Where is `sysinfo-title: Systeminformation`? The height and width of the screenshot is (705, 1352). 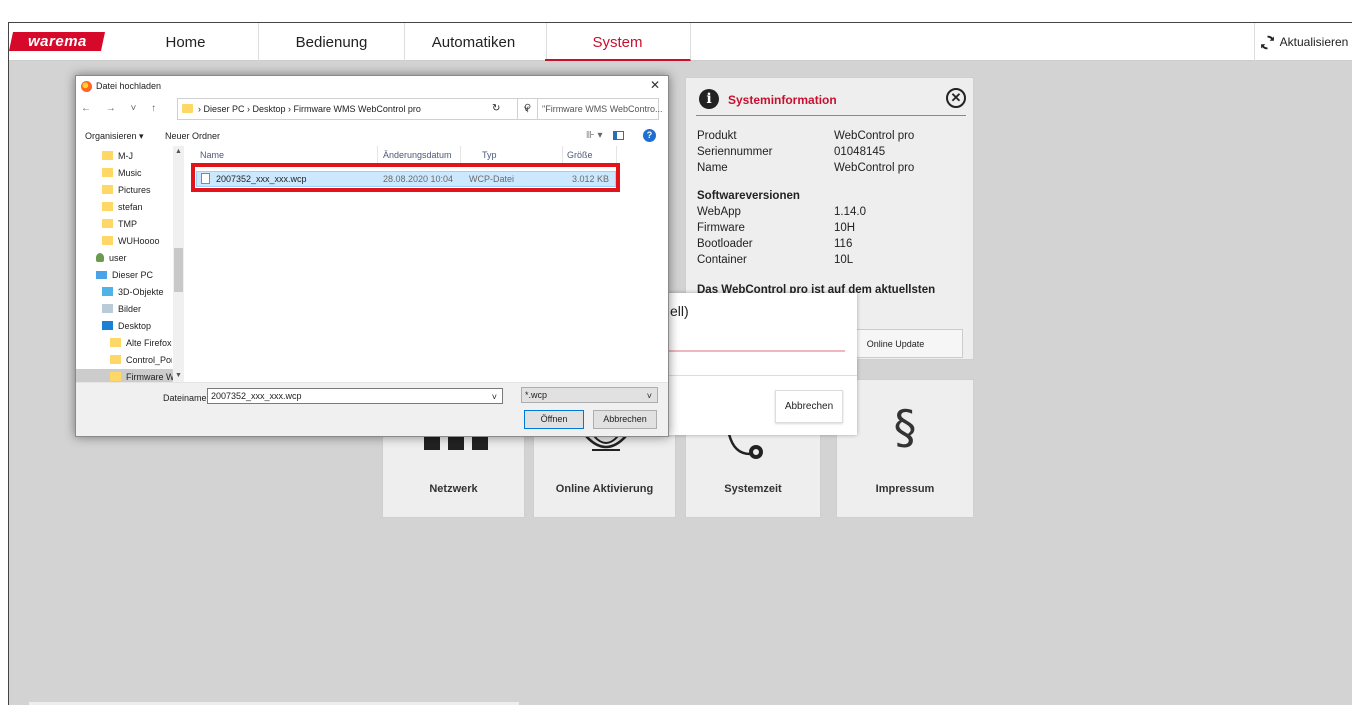 sysinfo-title: Systeminformation is located at coordinates (782, 100).